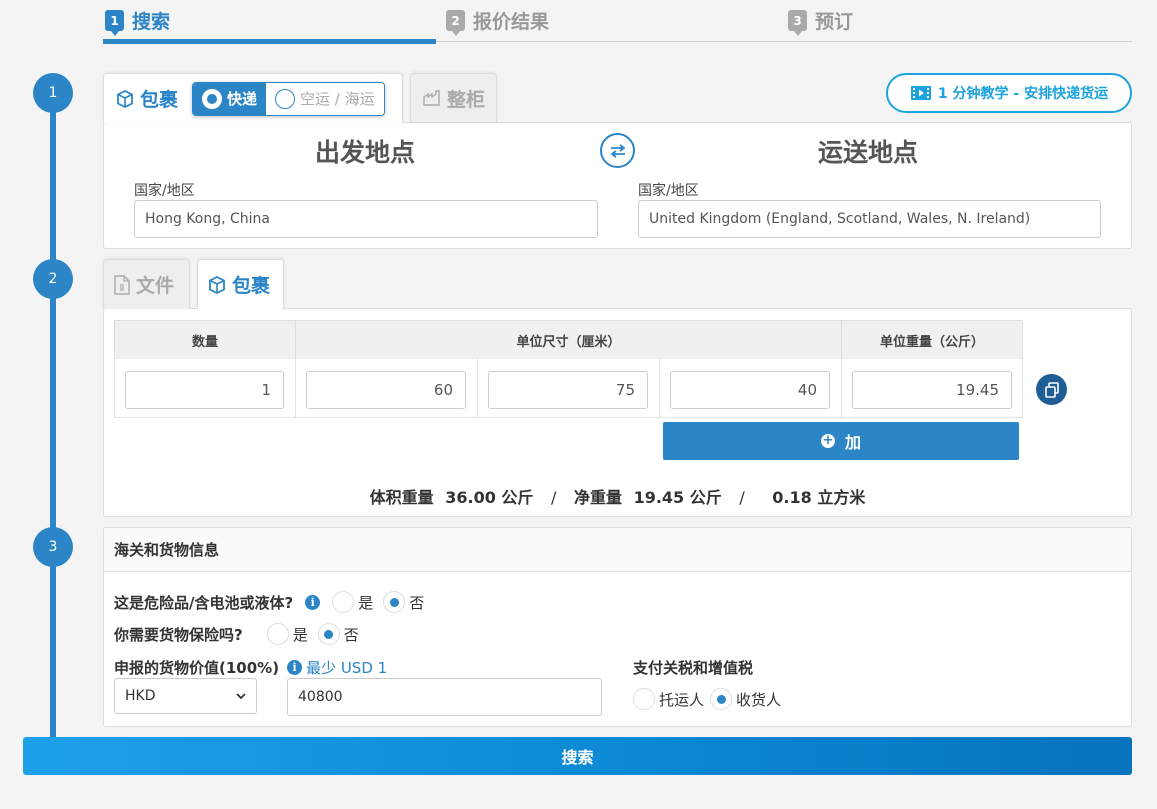 This screenshot has height=809, width=1157. What do you see at coordinates (455, 23) in the screenshot?
I see `step-number: 2` at bounding box center [455, 23].